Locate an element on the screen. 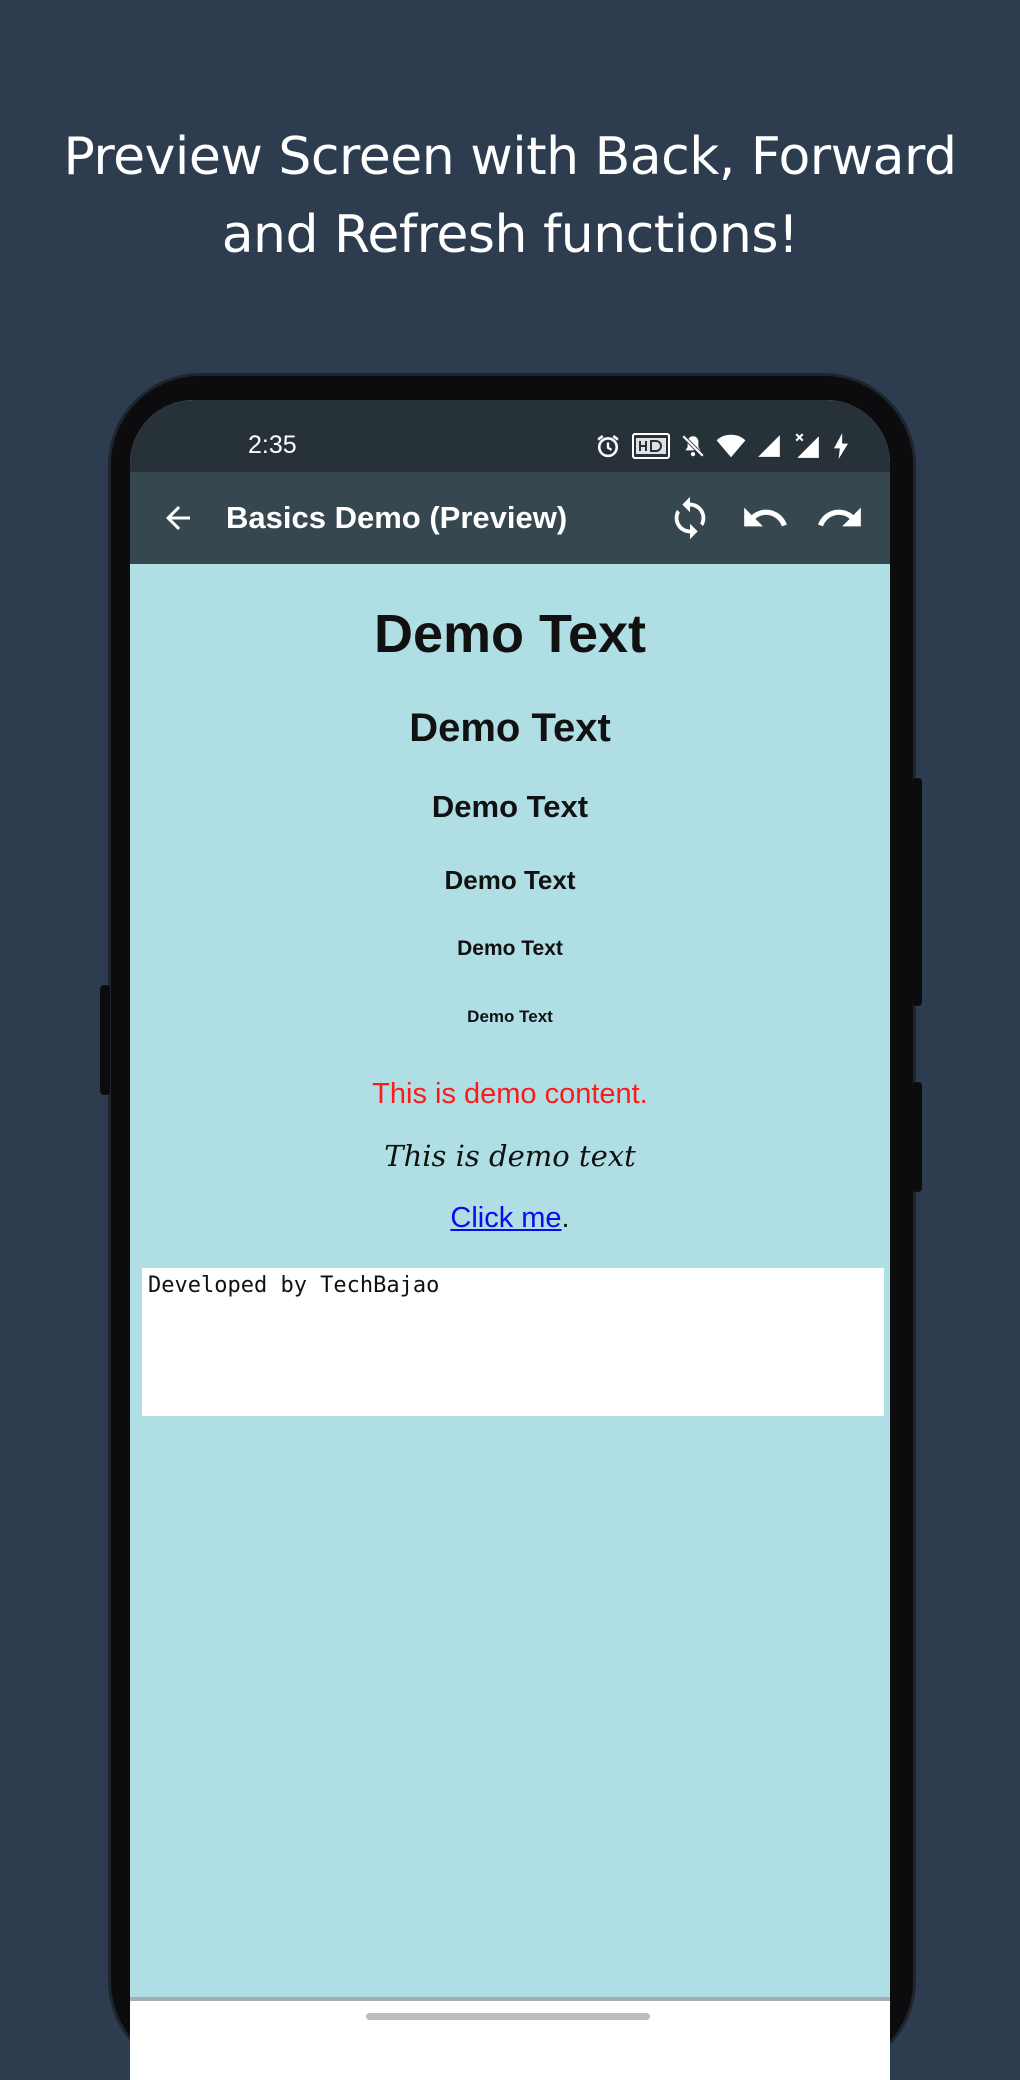  wifi-icon is located at coordinates (731, 446).